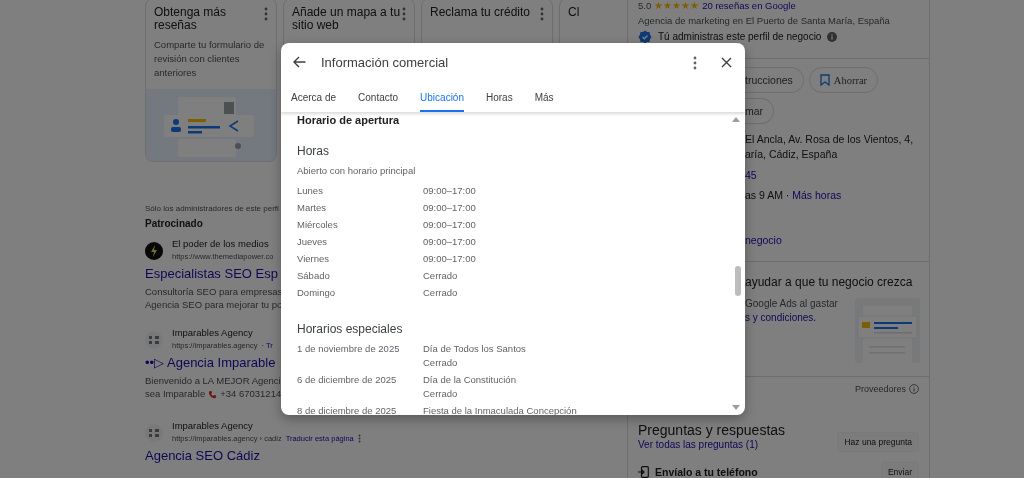 This screenshot has width=1024, height=478. Describe the element at coordinates (299, 62) in the screenshot. I see `back-arrow-icon` at that location.